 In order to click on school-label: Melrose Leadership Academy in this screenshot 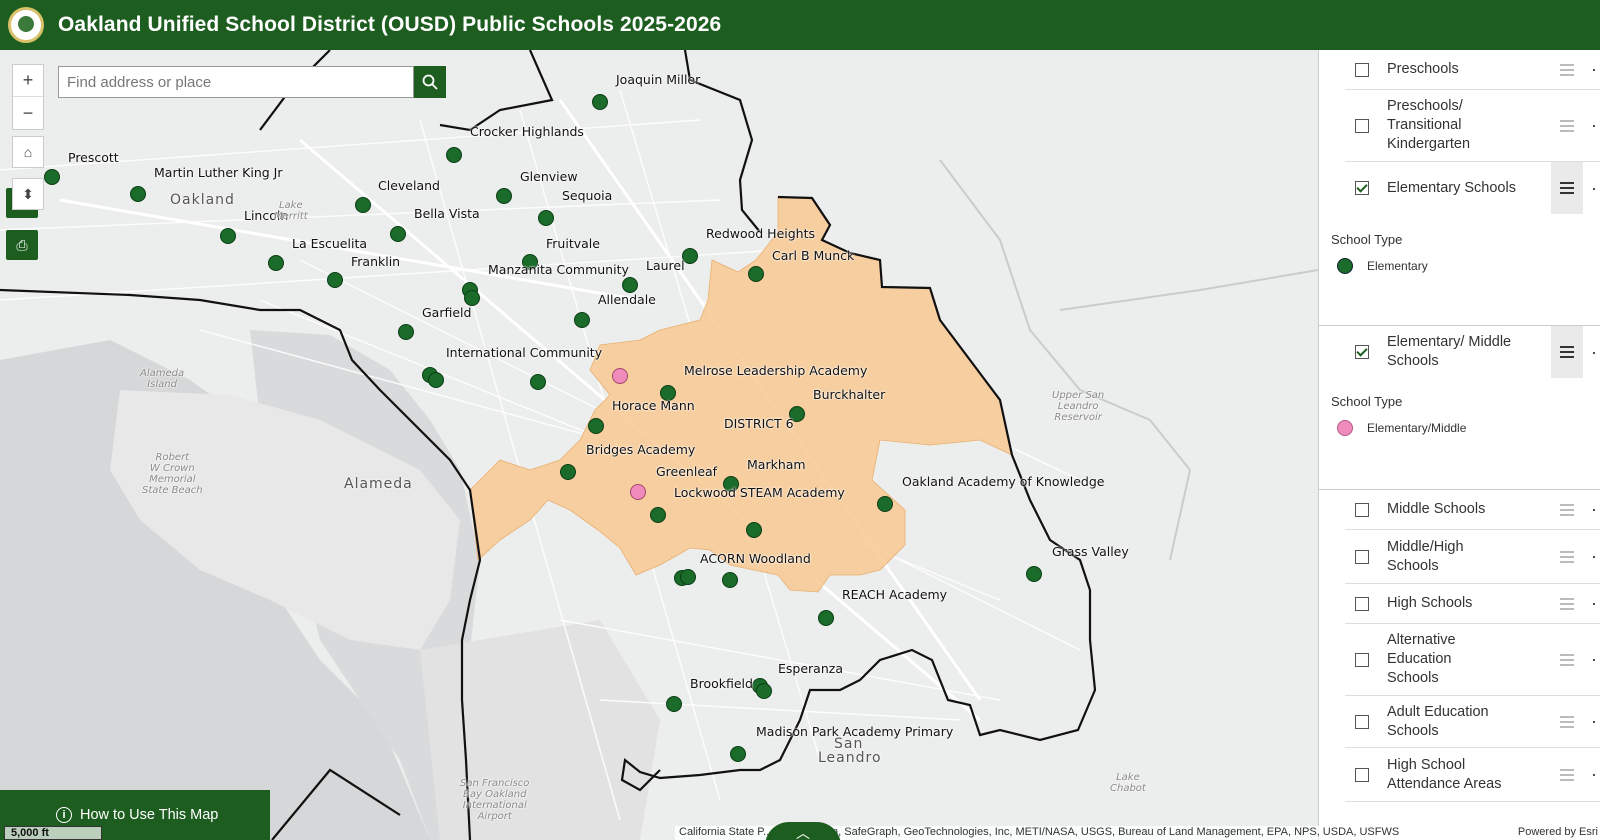, I will do `click(776, 370)`.